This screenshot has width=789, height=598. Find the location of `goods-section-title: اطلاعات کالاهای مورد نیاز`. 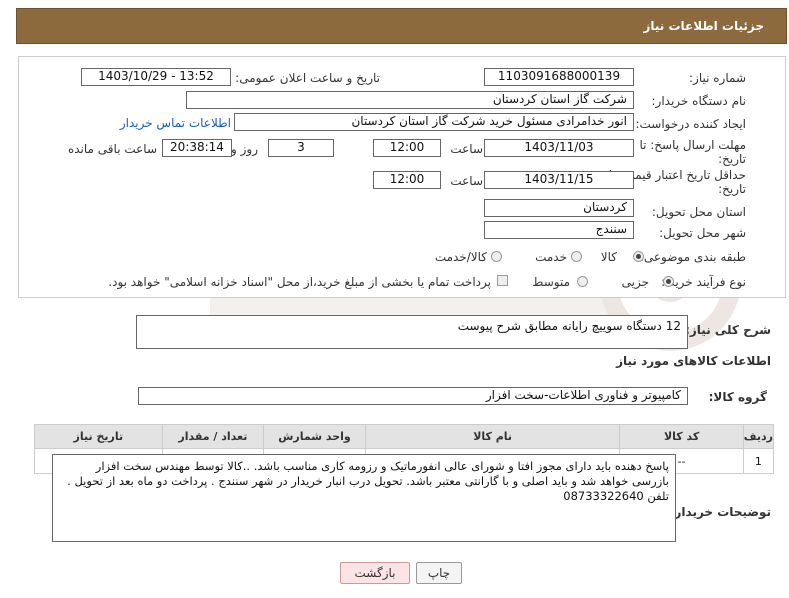

goods-section-title: اطلاعات کالاهای مورد نیاز is located at coordinates (693, 361).